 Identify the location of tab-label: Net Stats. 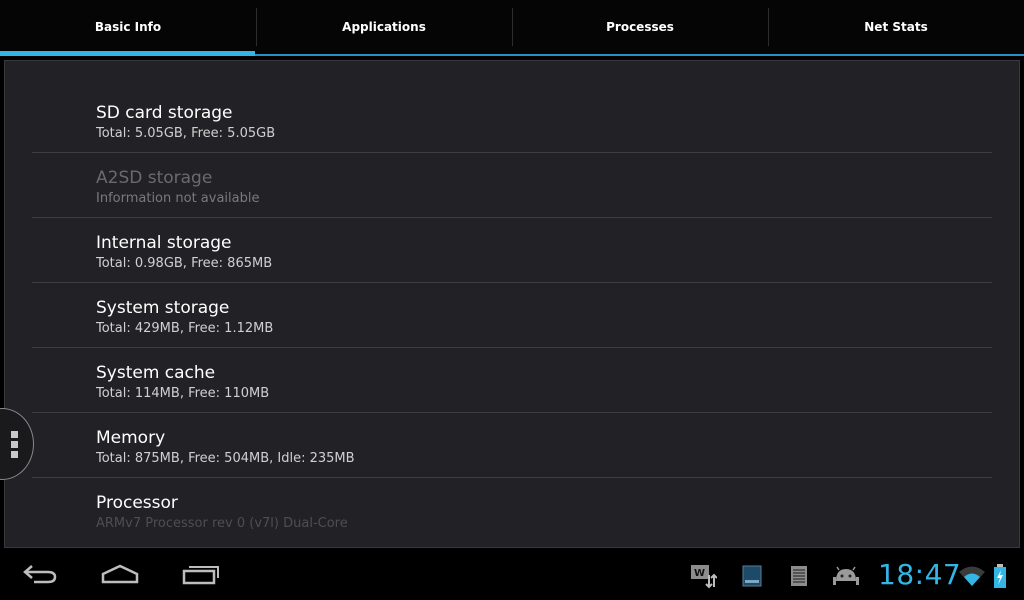
(896, 27).